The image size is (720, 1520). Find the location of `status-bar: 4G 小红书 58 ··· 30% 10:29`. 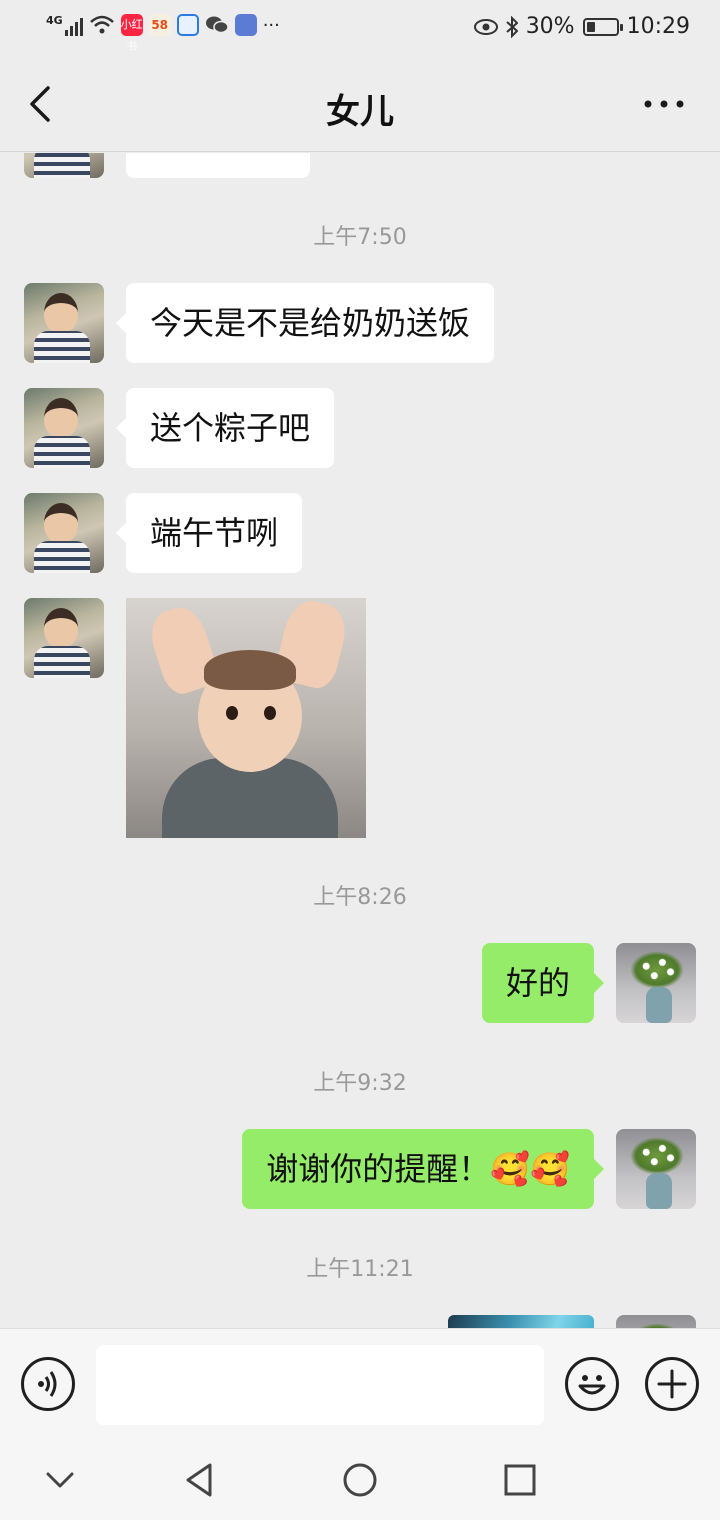

status-bar: 4G 小红书 58 ··· 30% 10:29 is located at coordinates (360, 28).